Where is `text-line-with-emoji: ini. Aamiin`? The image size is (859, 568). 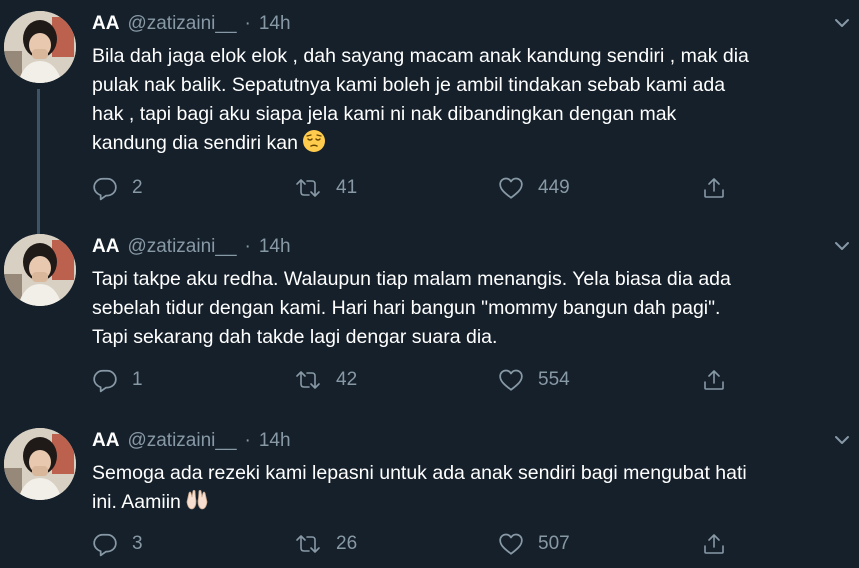 text-line-with-emoji: ini. Aamiin is located at coordinates (462, 502).